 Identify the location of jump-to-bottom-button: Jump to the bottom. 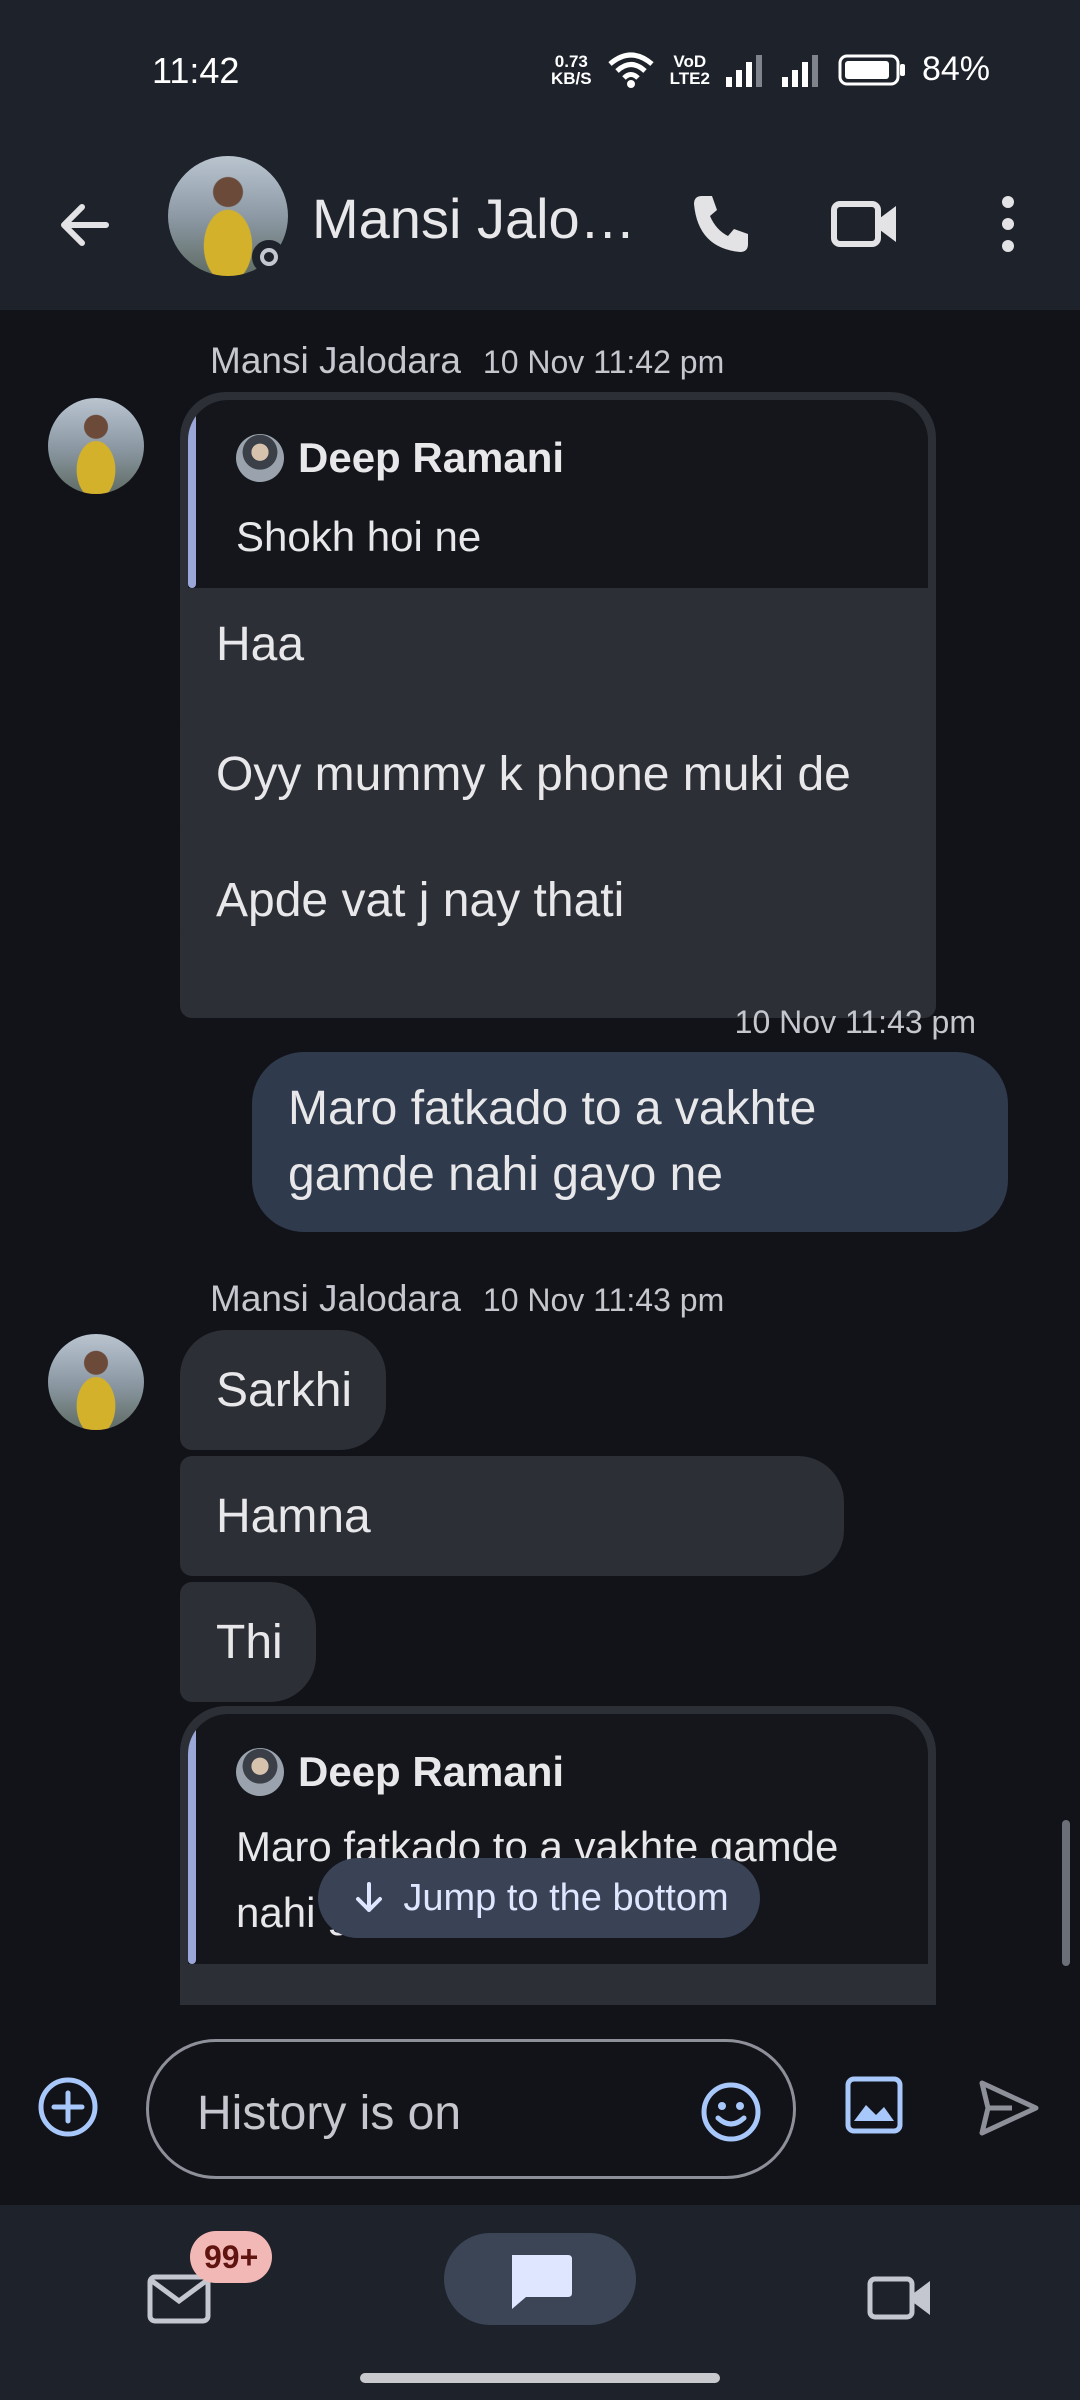
(539, 1898).